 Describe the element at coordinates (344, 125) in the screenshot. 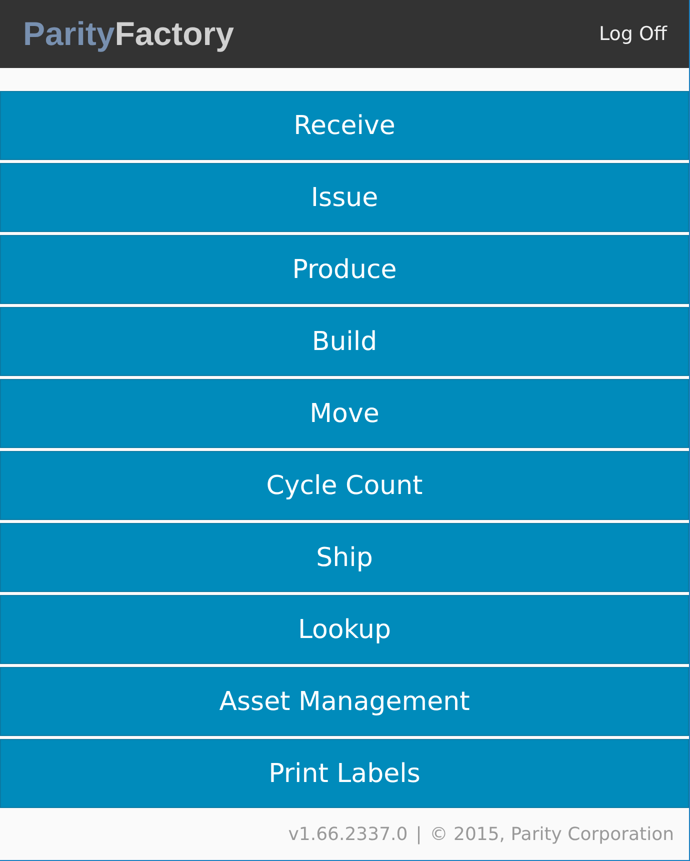

I see `menu-button: Receive` at that location.